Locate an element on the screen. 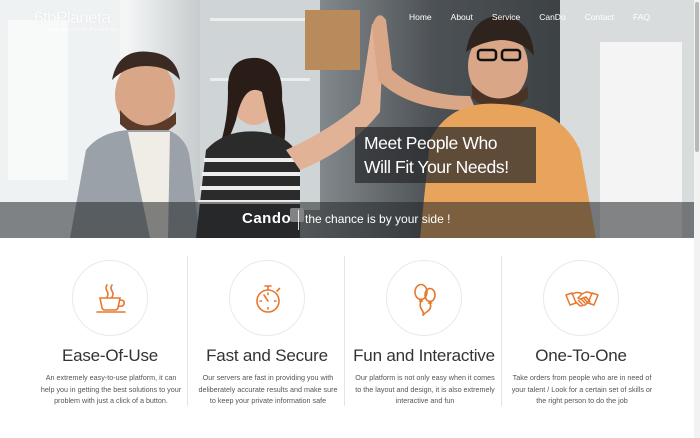 The image size is (700, 438). logo-tagline: OUR SECOND PLANETA is located at coordinates (82, 29).